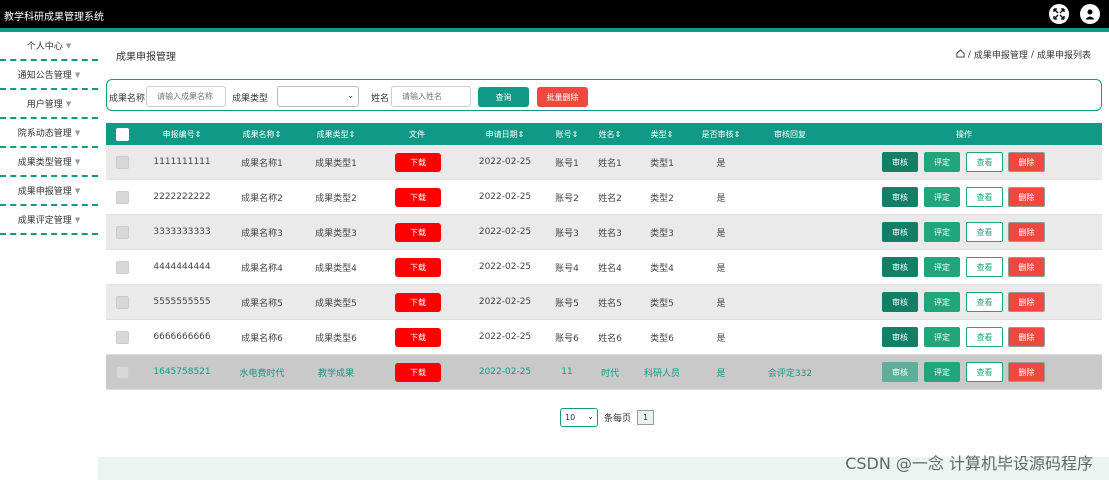 The width and height of the screenshot is (1109, 480). I want to click on sidebar-item-department-news: 院系动态管理 ▼, so click(49, 133).